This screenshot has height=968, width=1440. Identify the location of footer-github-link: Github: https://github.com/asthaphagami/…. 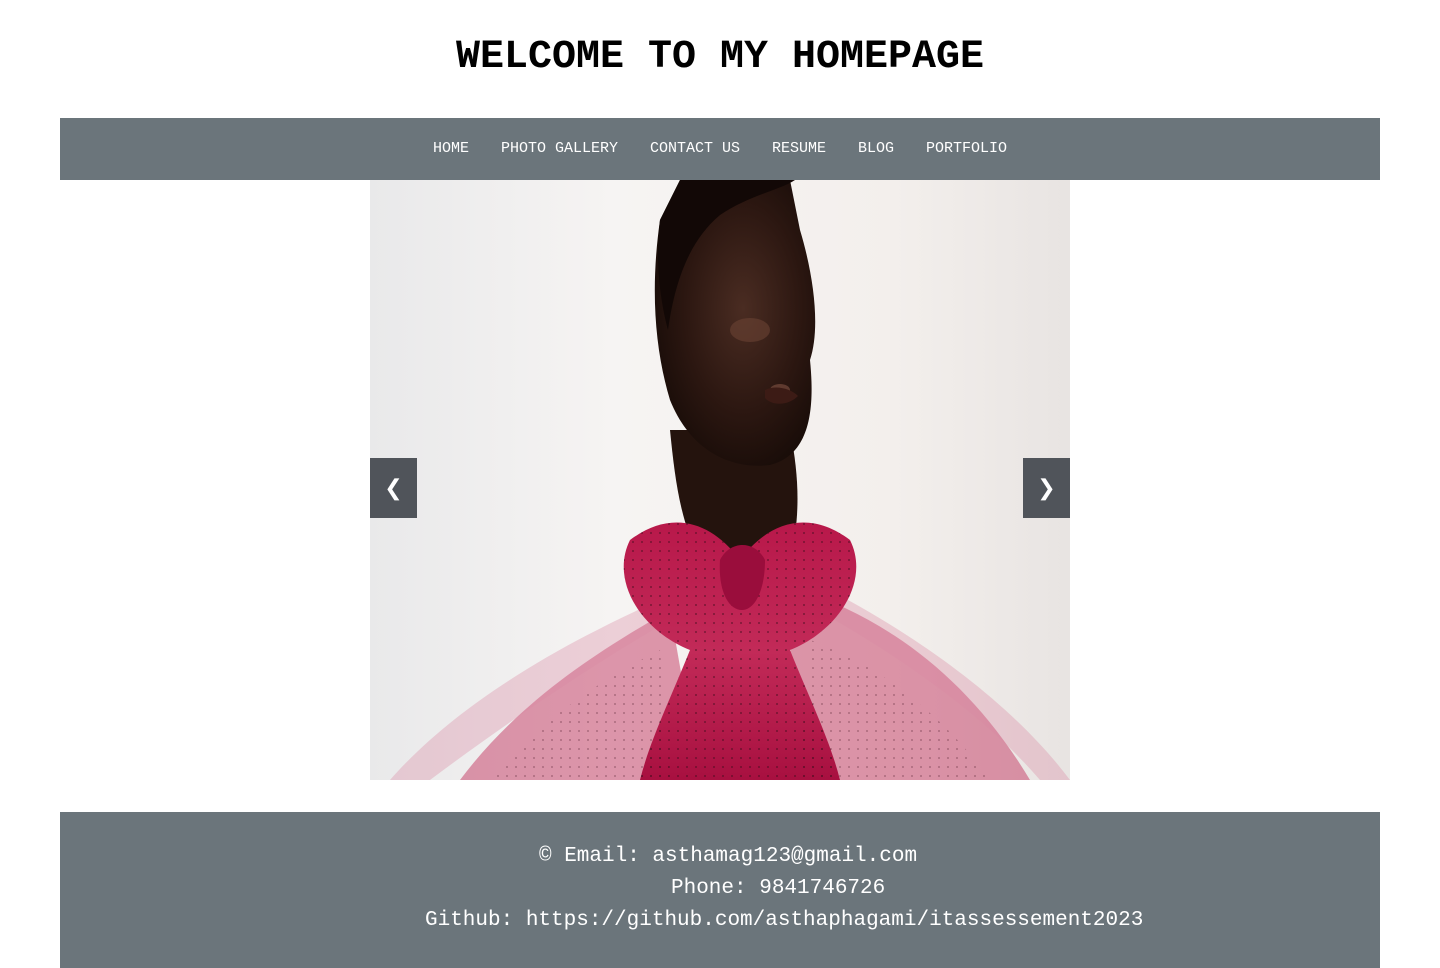
(784, 921).